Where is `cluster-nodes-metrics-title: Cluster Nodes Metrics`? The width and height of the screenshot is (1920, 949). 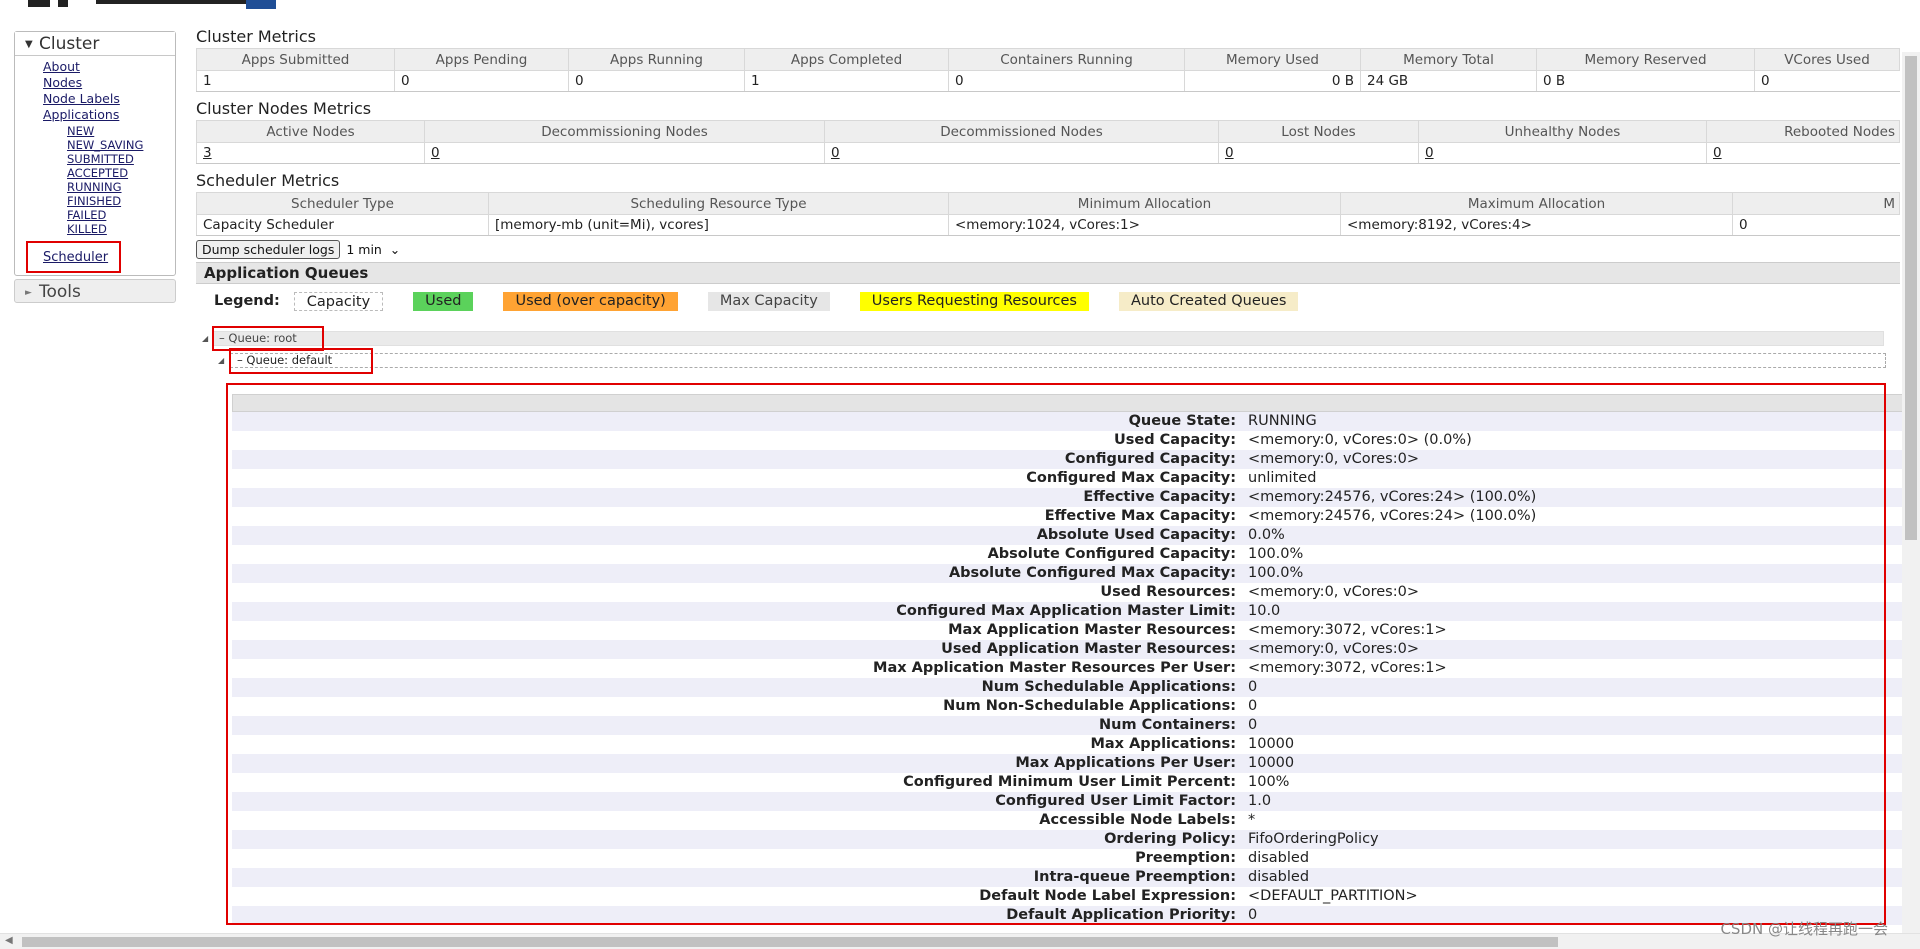 cluster-nodes-metrics-title: Cluster Nodes Metrics is located at coordinates (284, 108).